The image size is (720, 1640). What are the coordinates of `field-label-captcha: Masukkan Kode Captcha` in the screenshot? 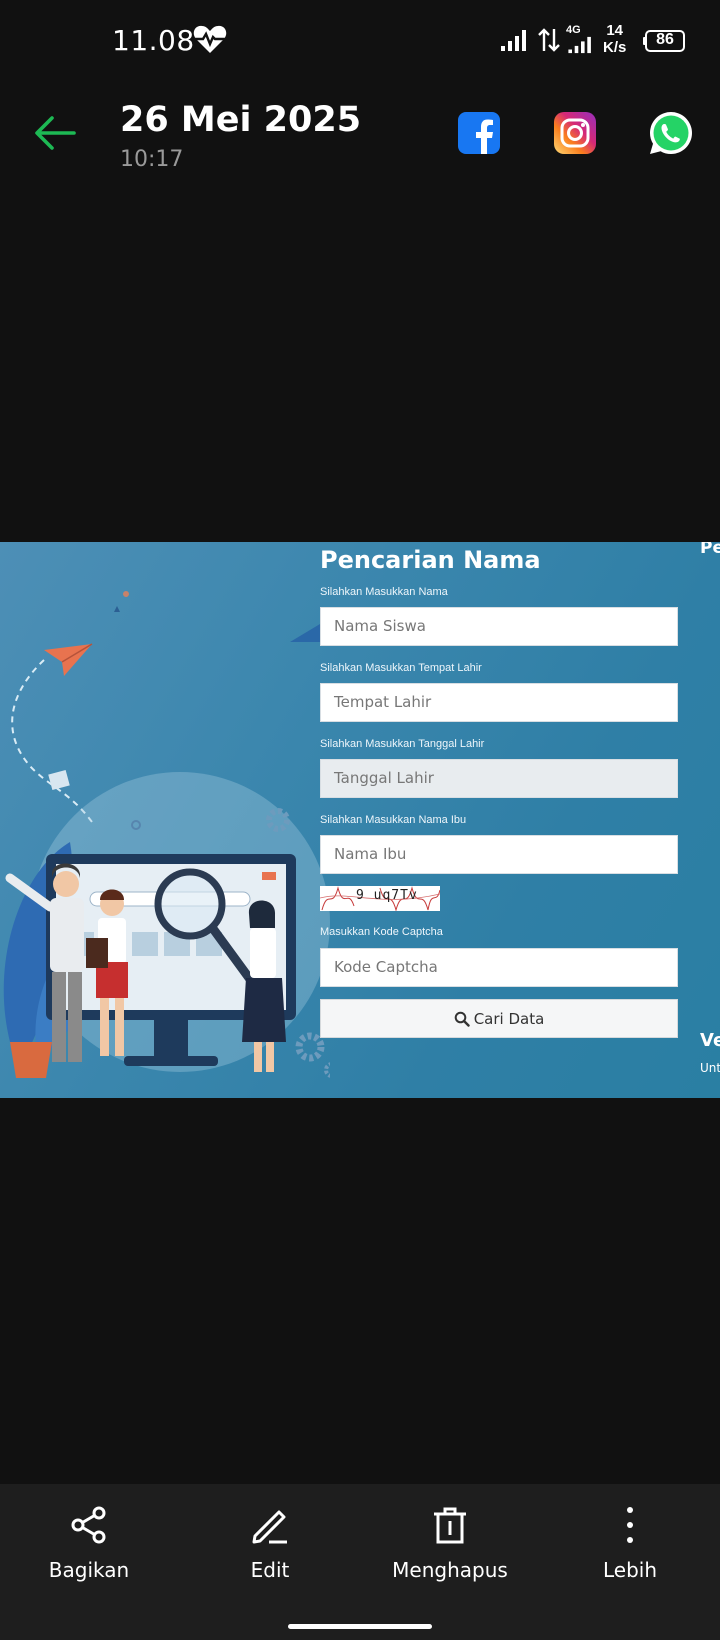 It's located at (381, 932).